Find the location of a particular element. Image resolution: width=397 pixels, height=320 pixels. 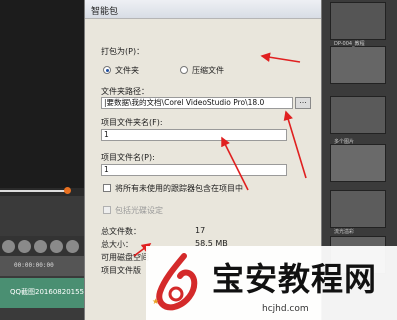

library-thumb-label: DP-004_教程 is located at coordinates (349, 44).